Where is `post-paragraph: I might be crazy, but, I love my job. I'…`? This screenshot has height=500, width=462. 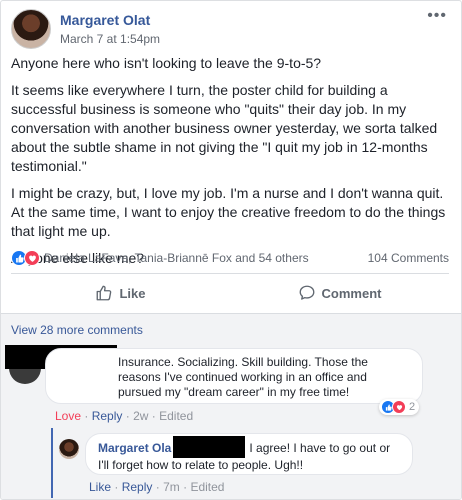
post-paragraph: I might be crazy, but, I love my job. I'… is located at coordinates (228, 212).